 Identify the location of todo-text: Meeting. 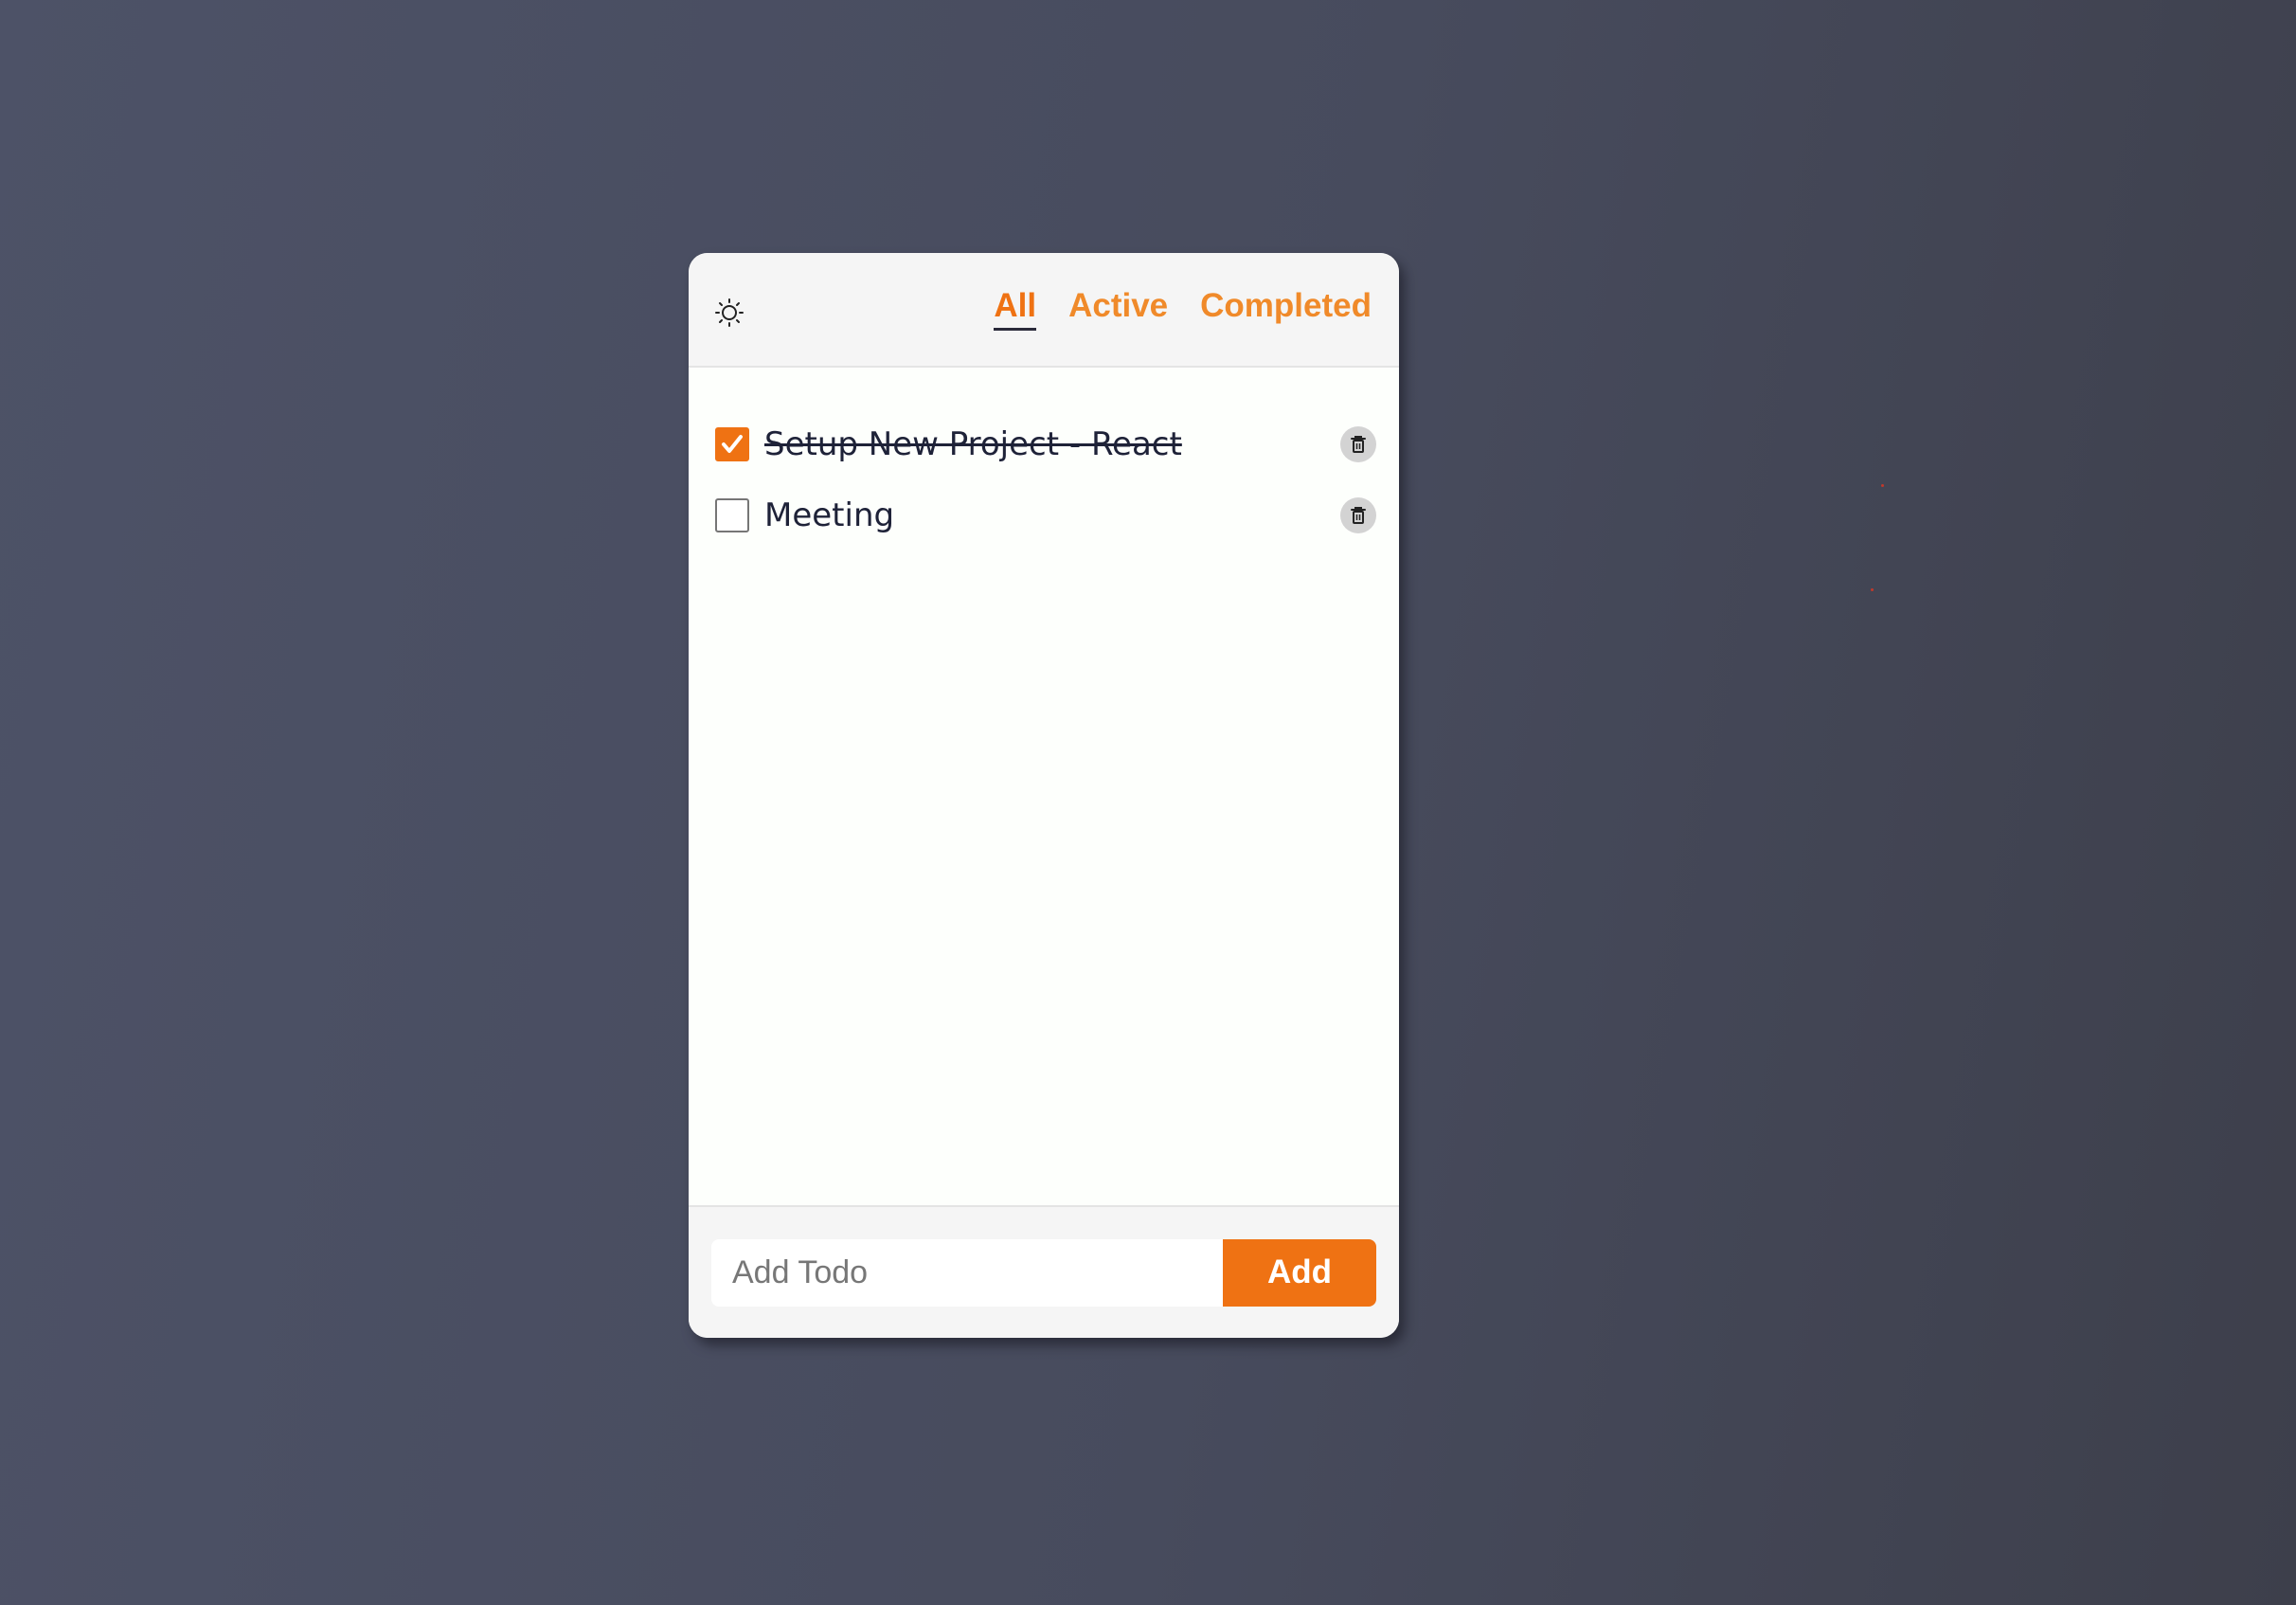
(829, 515).